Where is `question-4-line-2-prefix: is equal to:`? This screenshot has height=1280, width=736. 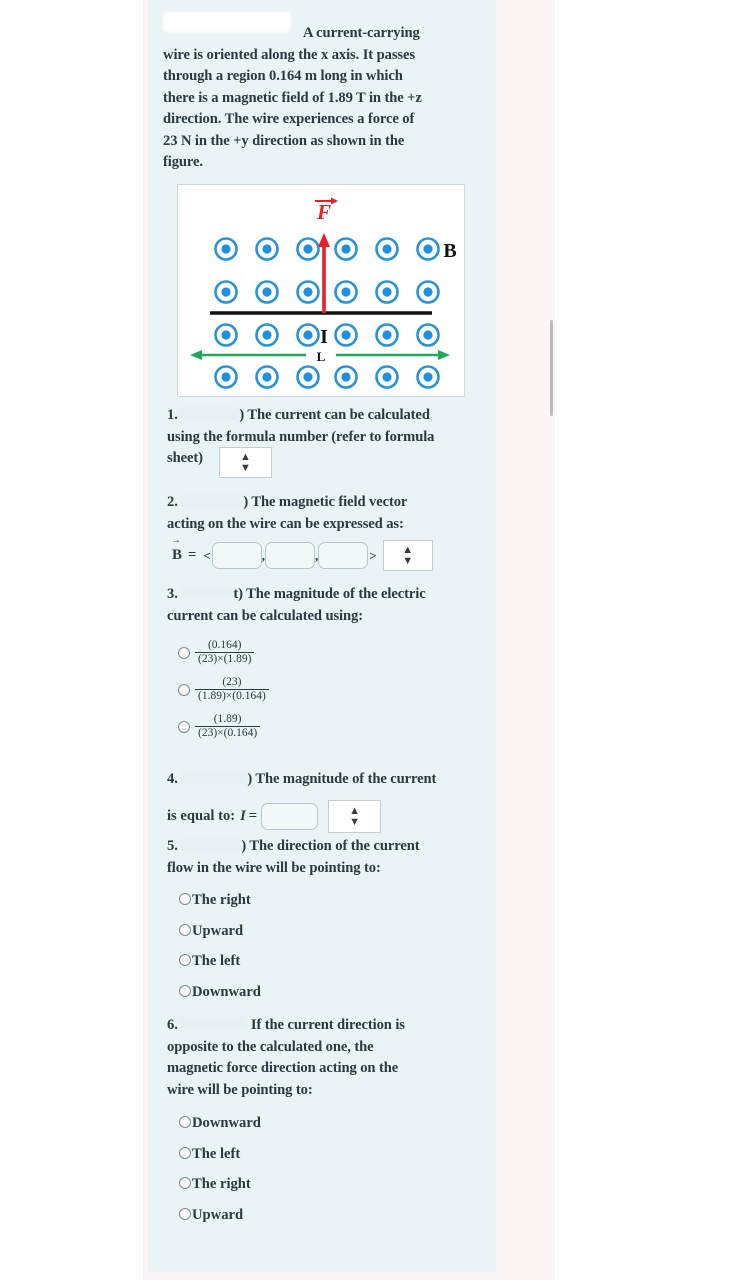
question-4-line-2-prefix: is equal to: is located at coordinates (201, 816).